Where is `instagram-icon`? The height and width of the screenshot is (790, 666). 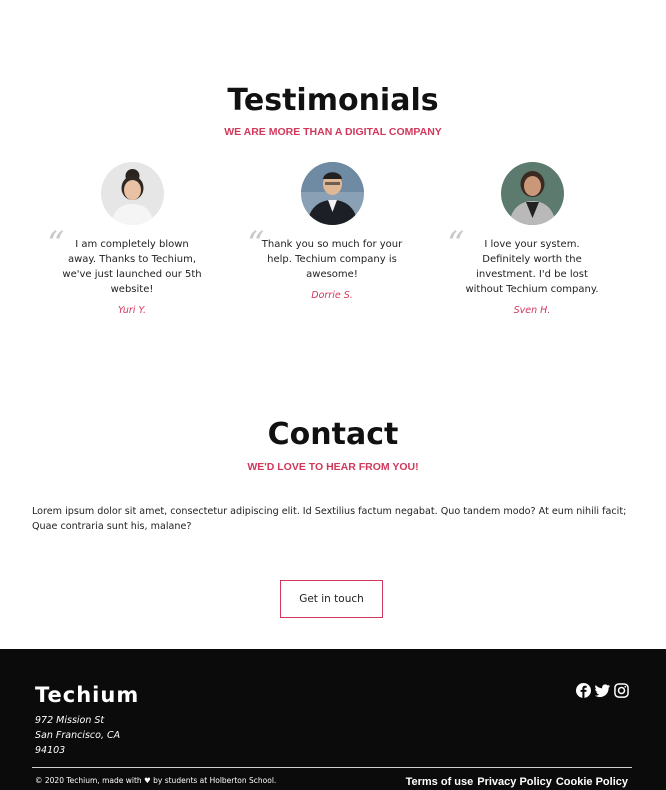 instagram-icon is located at coordinates (621, 690).